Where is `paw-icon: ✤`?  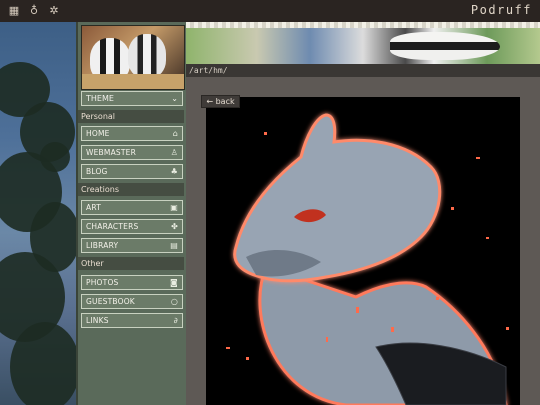
paw-icon: ✤ is located at coordinates (174, 226).